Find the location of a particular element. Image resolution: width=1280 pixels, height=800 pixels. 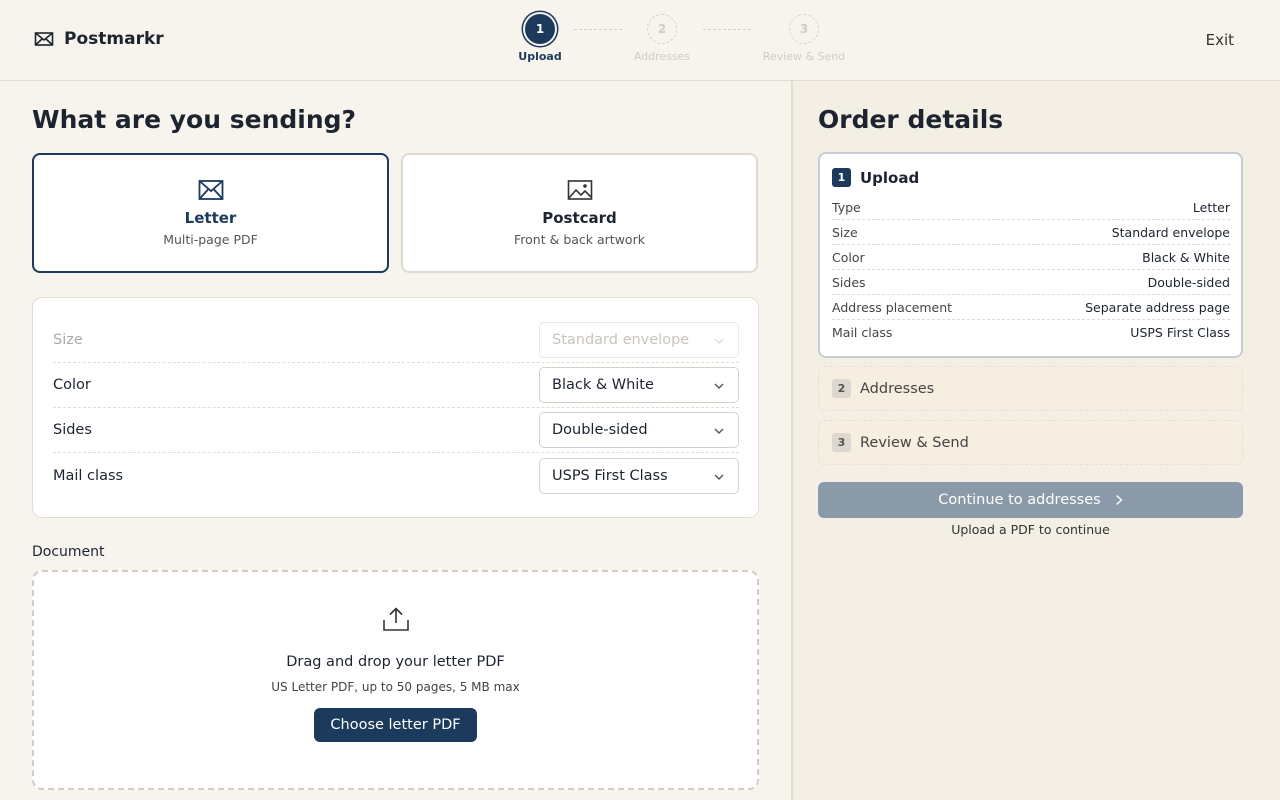

summary-row: Address placement Separate address page is located at coordinates (1031, 307).